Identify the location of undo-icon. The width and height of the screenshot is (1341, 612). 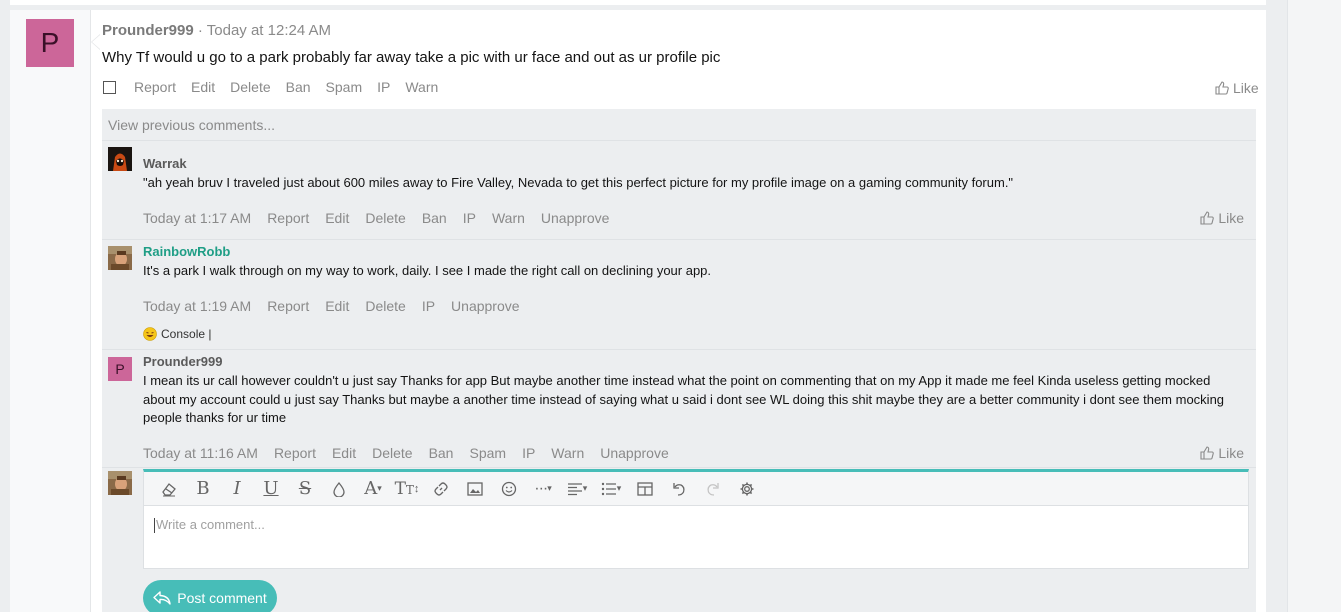
(679, 489).